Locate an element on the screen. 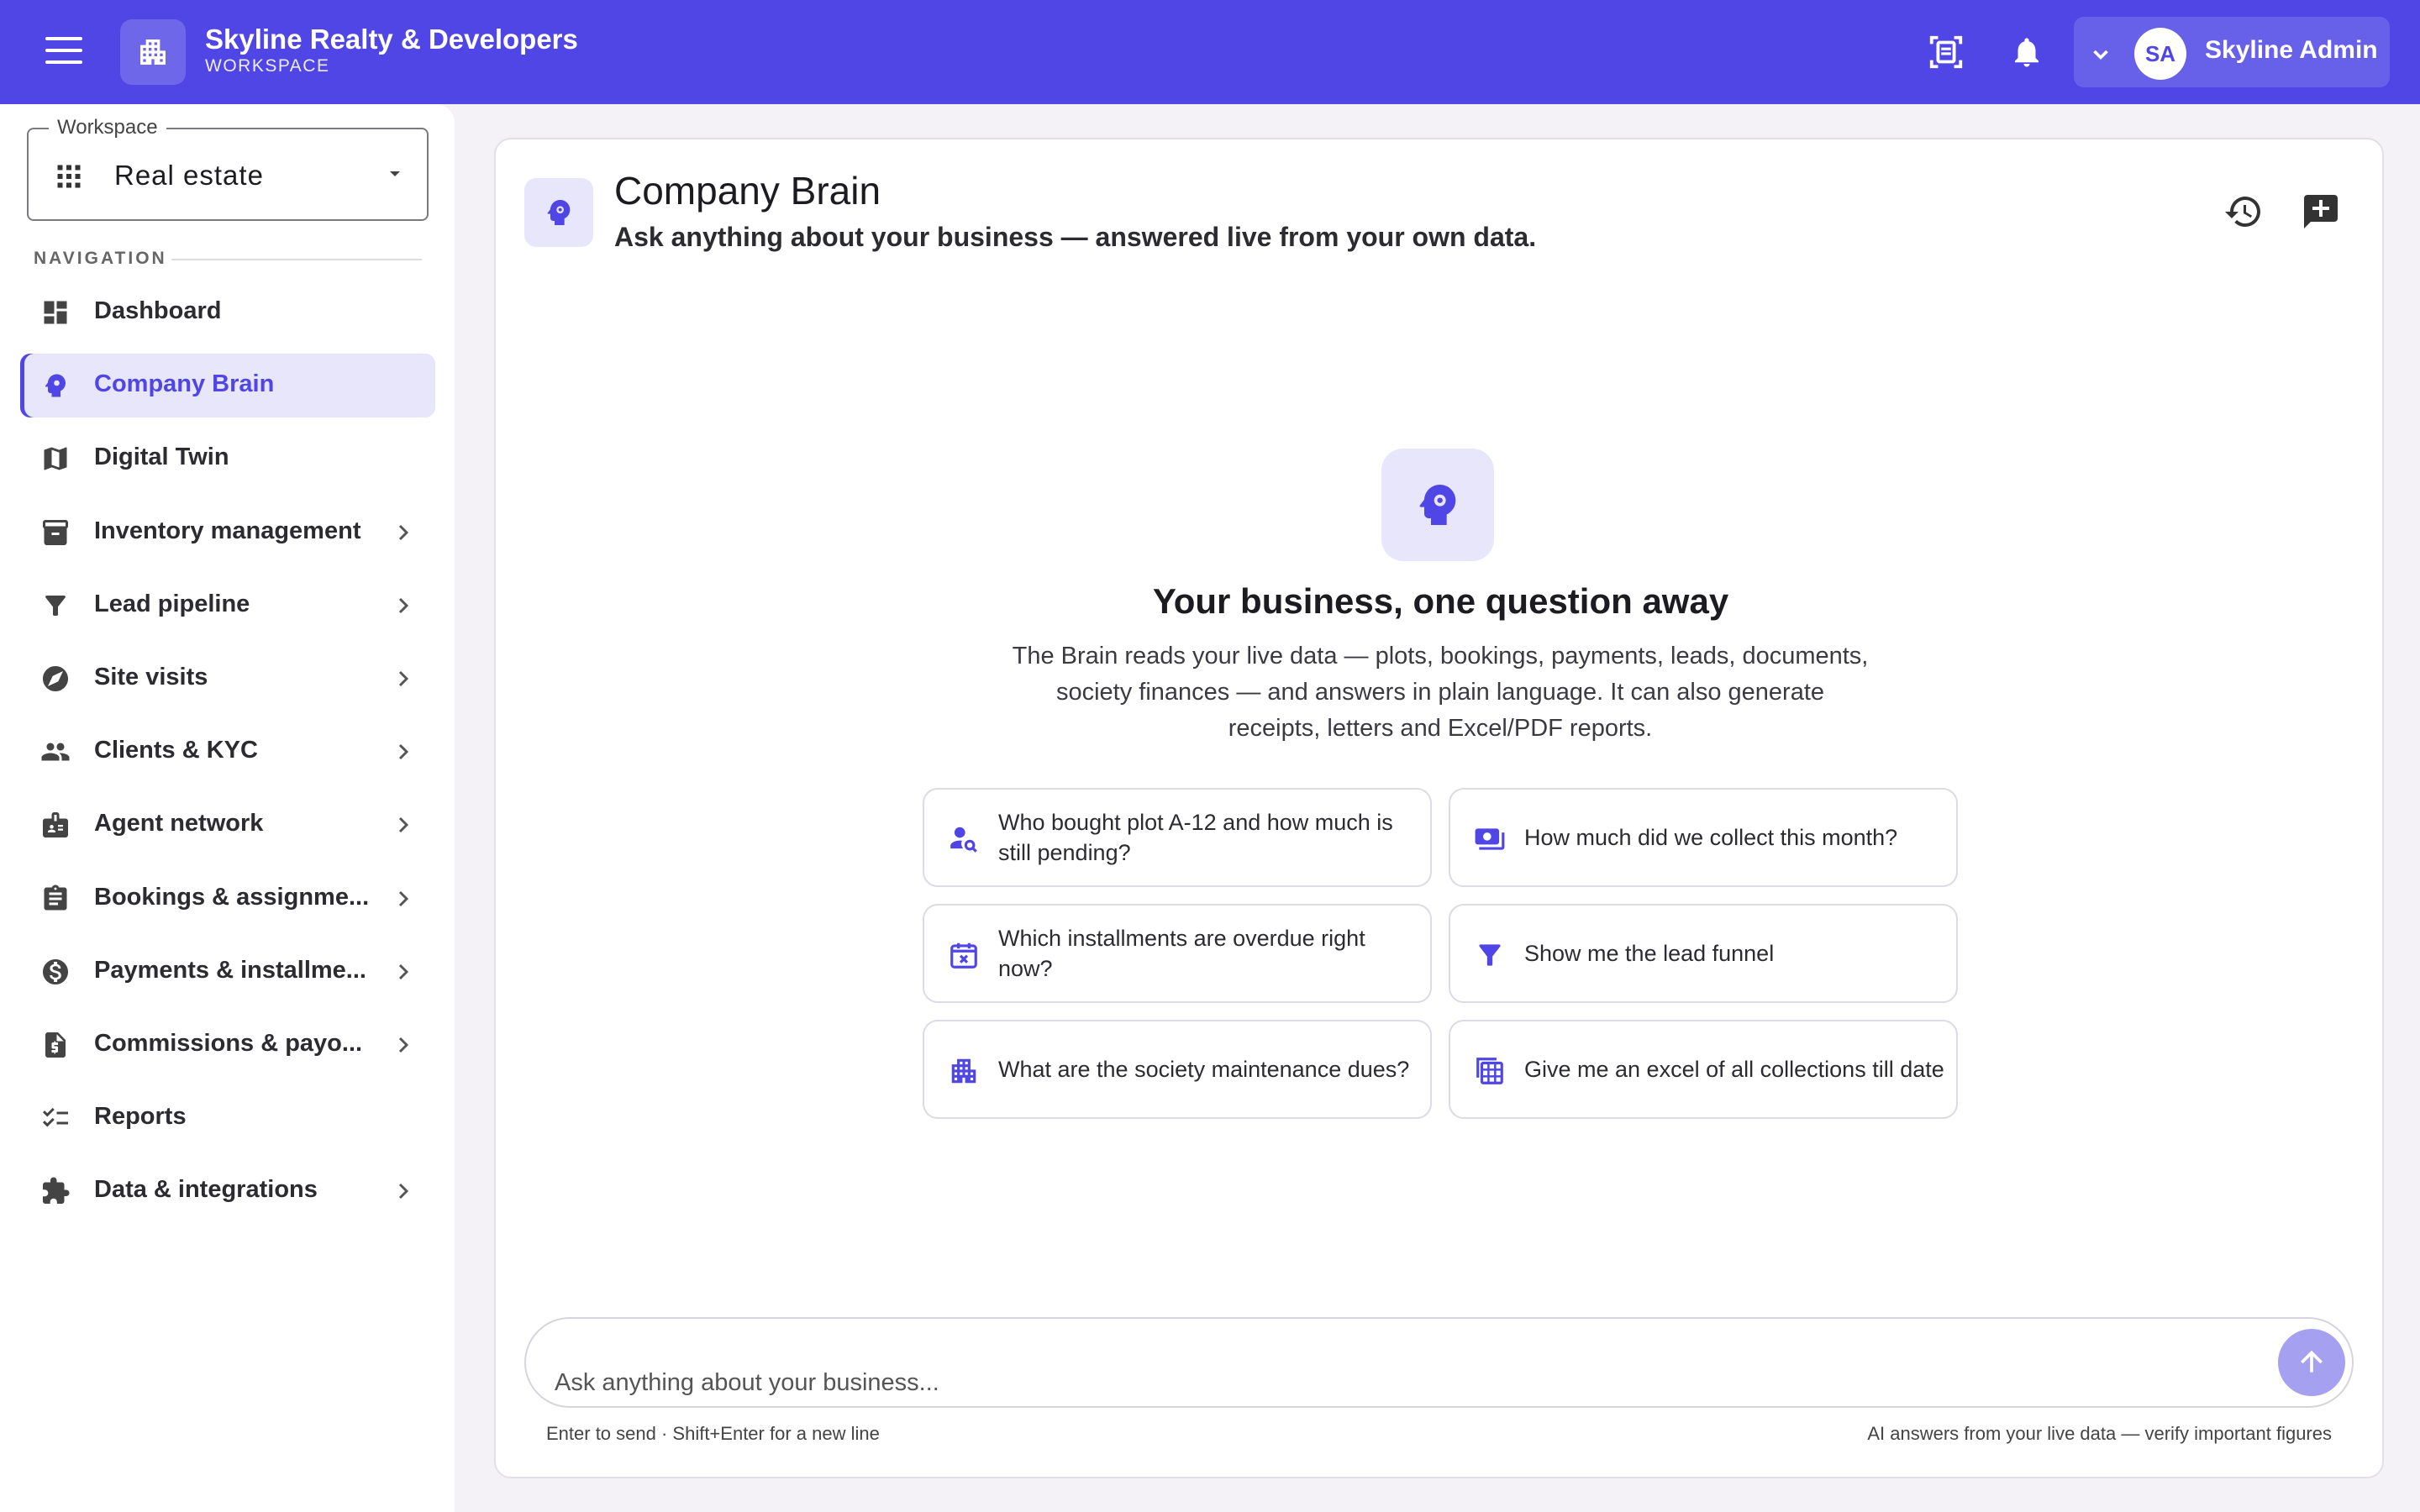 The width and height of the screenshot is (2420, 1512). arrow-up-icon is located at coordinates (2312, 1361).